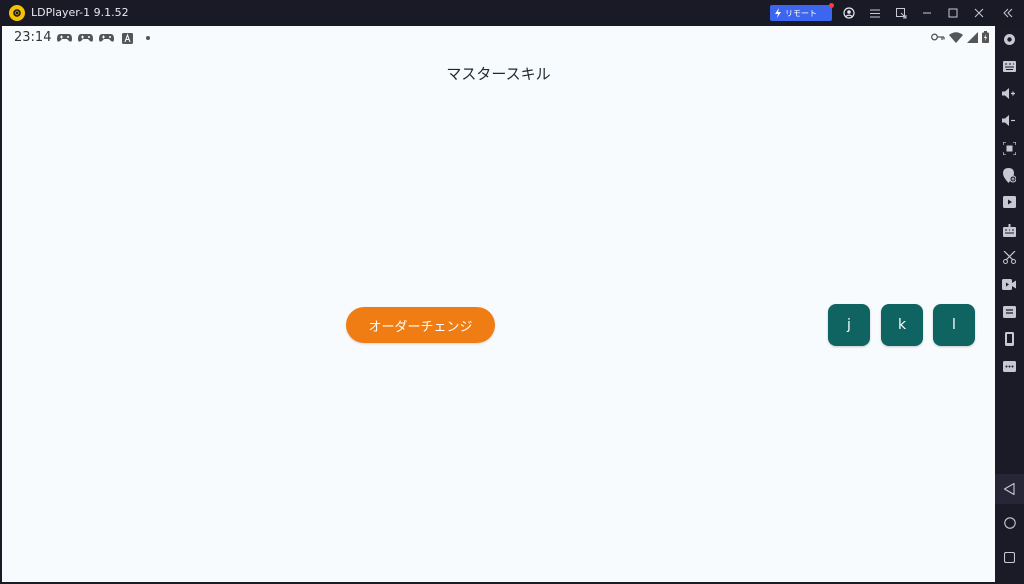 This screenshot has height=584, width=1024. What do you see at coordinates (875, 13) in the screenshot?
I see `menu-icon` at bounding box center [875, 13].